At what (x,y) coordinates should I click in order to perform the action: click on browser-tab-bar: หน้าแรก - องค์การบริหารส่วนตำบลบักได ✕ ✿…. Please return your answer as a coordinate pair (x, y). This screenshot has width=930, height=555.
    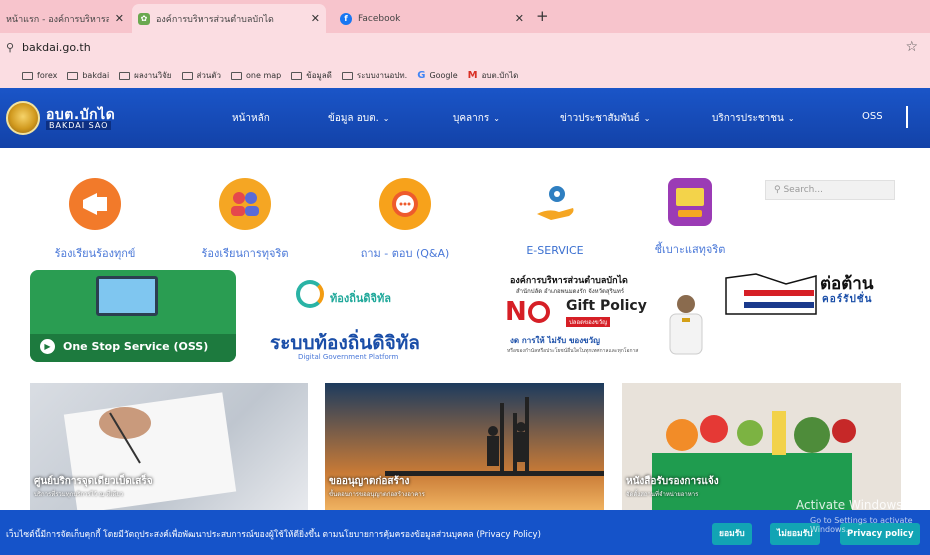
    Looking at the image, I should click on (465, 16).